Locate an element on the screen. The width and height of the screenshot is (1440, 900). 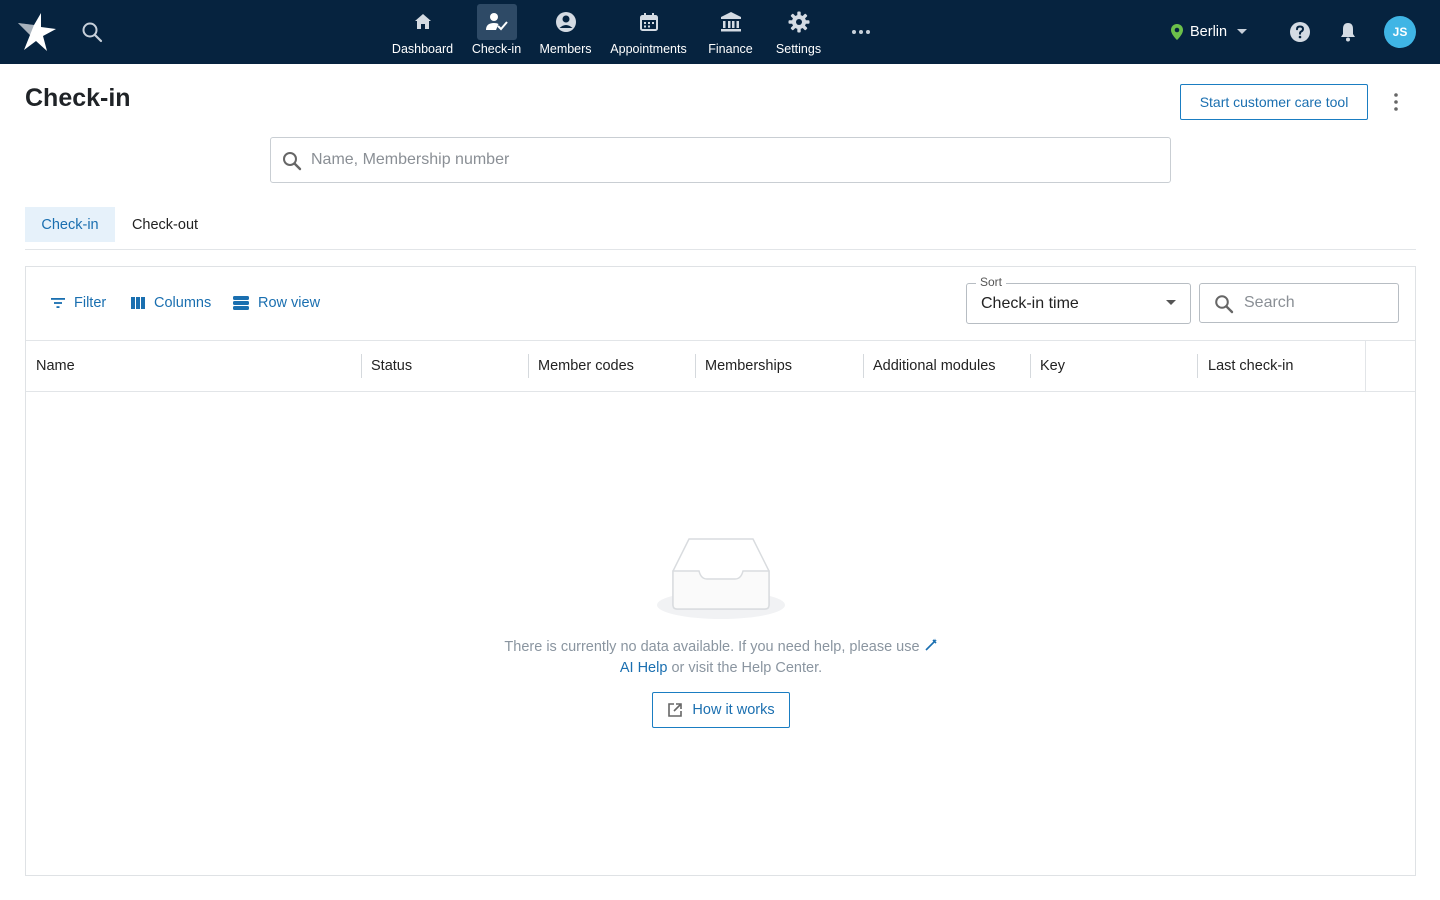
empty-text-after: or visit the Help Center. is located at coordinates (747, 668).